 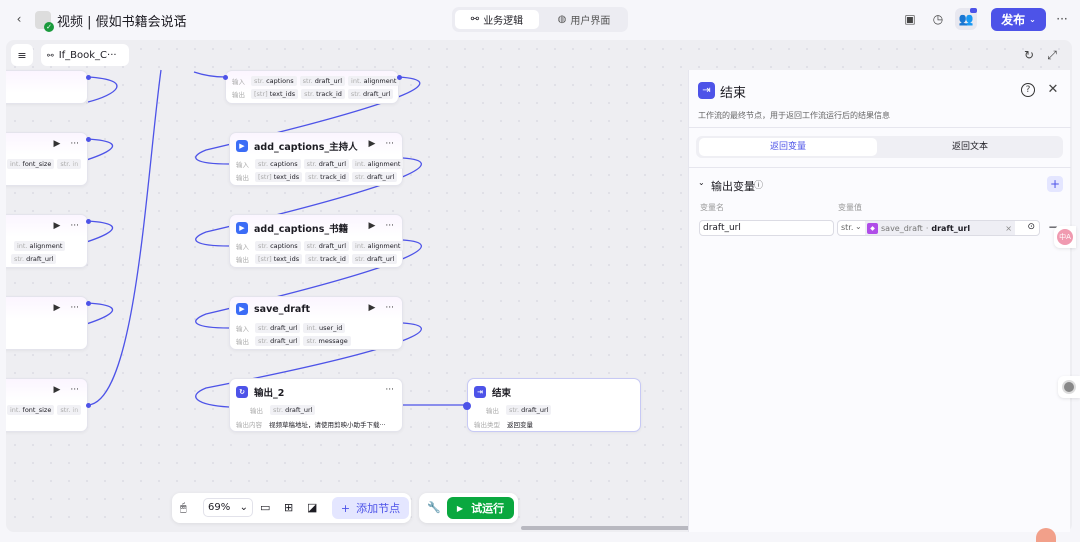 I want to click on add-node-button: + 添加节点, so click(x=370, y=508).